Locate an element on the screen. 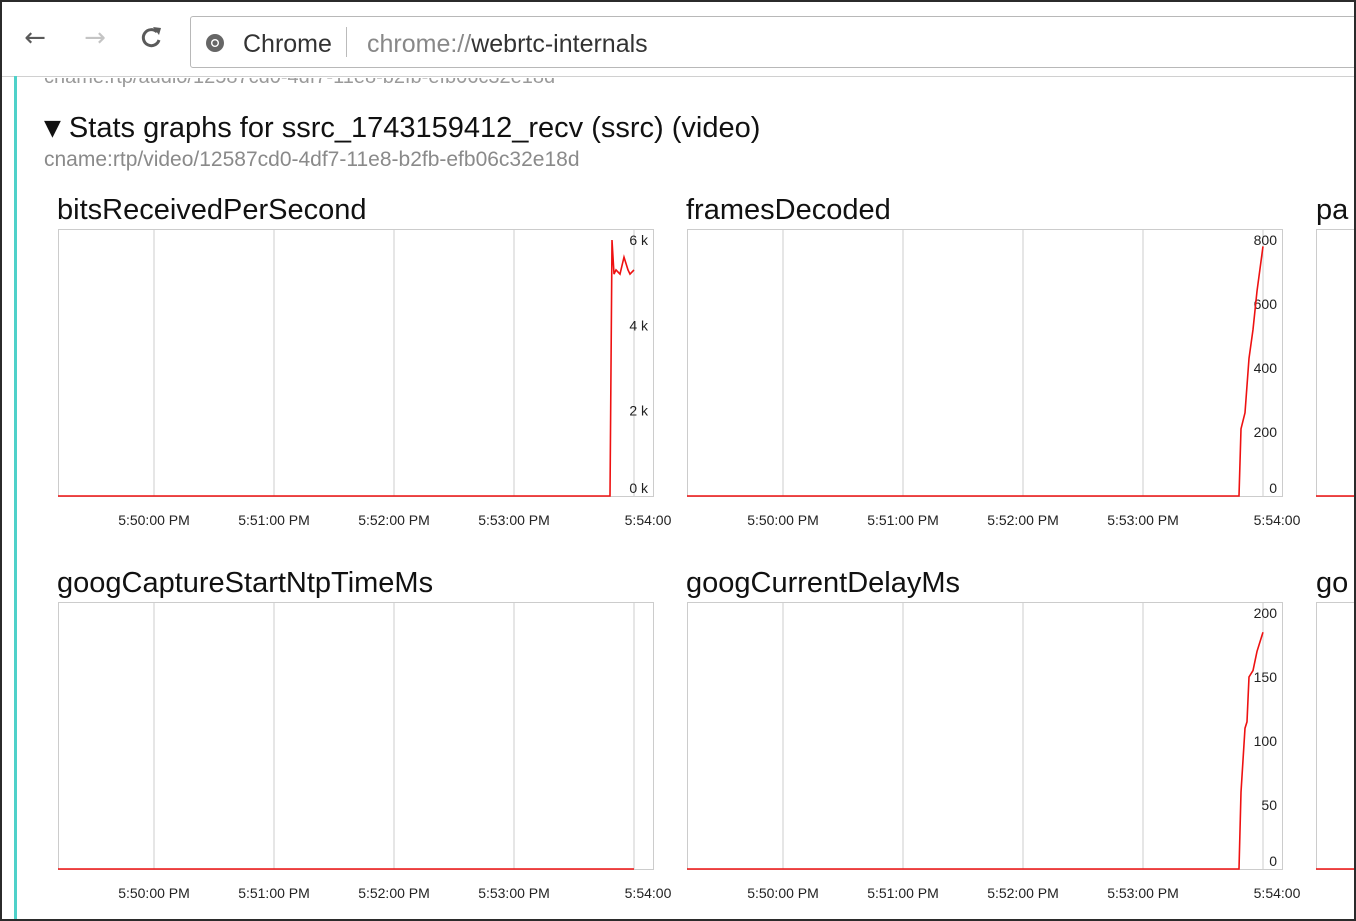 This screenshot has width=1356, height=921. graph-title-clipped: go is located at coordinates (1332, 583).